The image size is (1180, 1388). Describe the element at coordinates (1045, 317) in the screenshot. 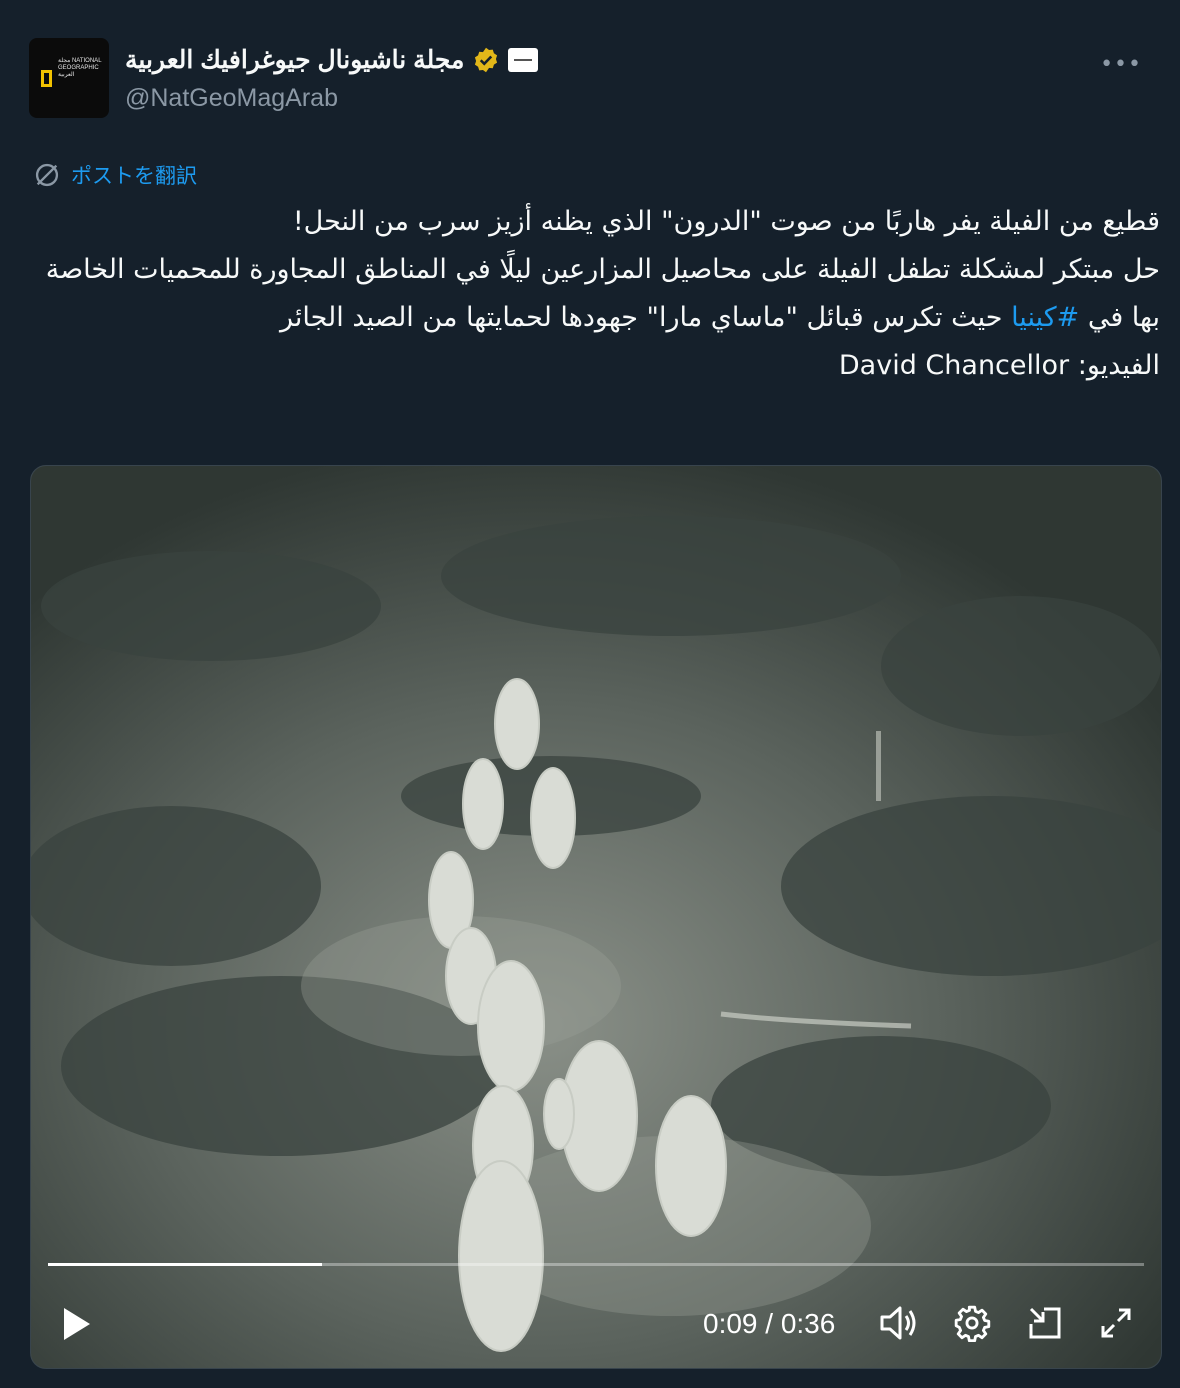

I see `hashtag-link: #كينيا` at that location.